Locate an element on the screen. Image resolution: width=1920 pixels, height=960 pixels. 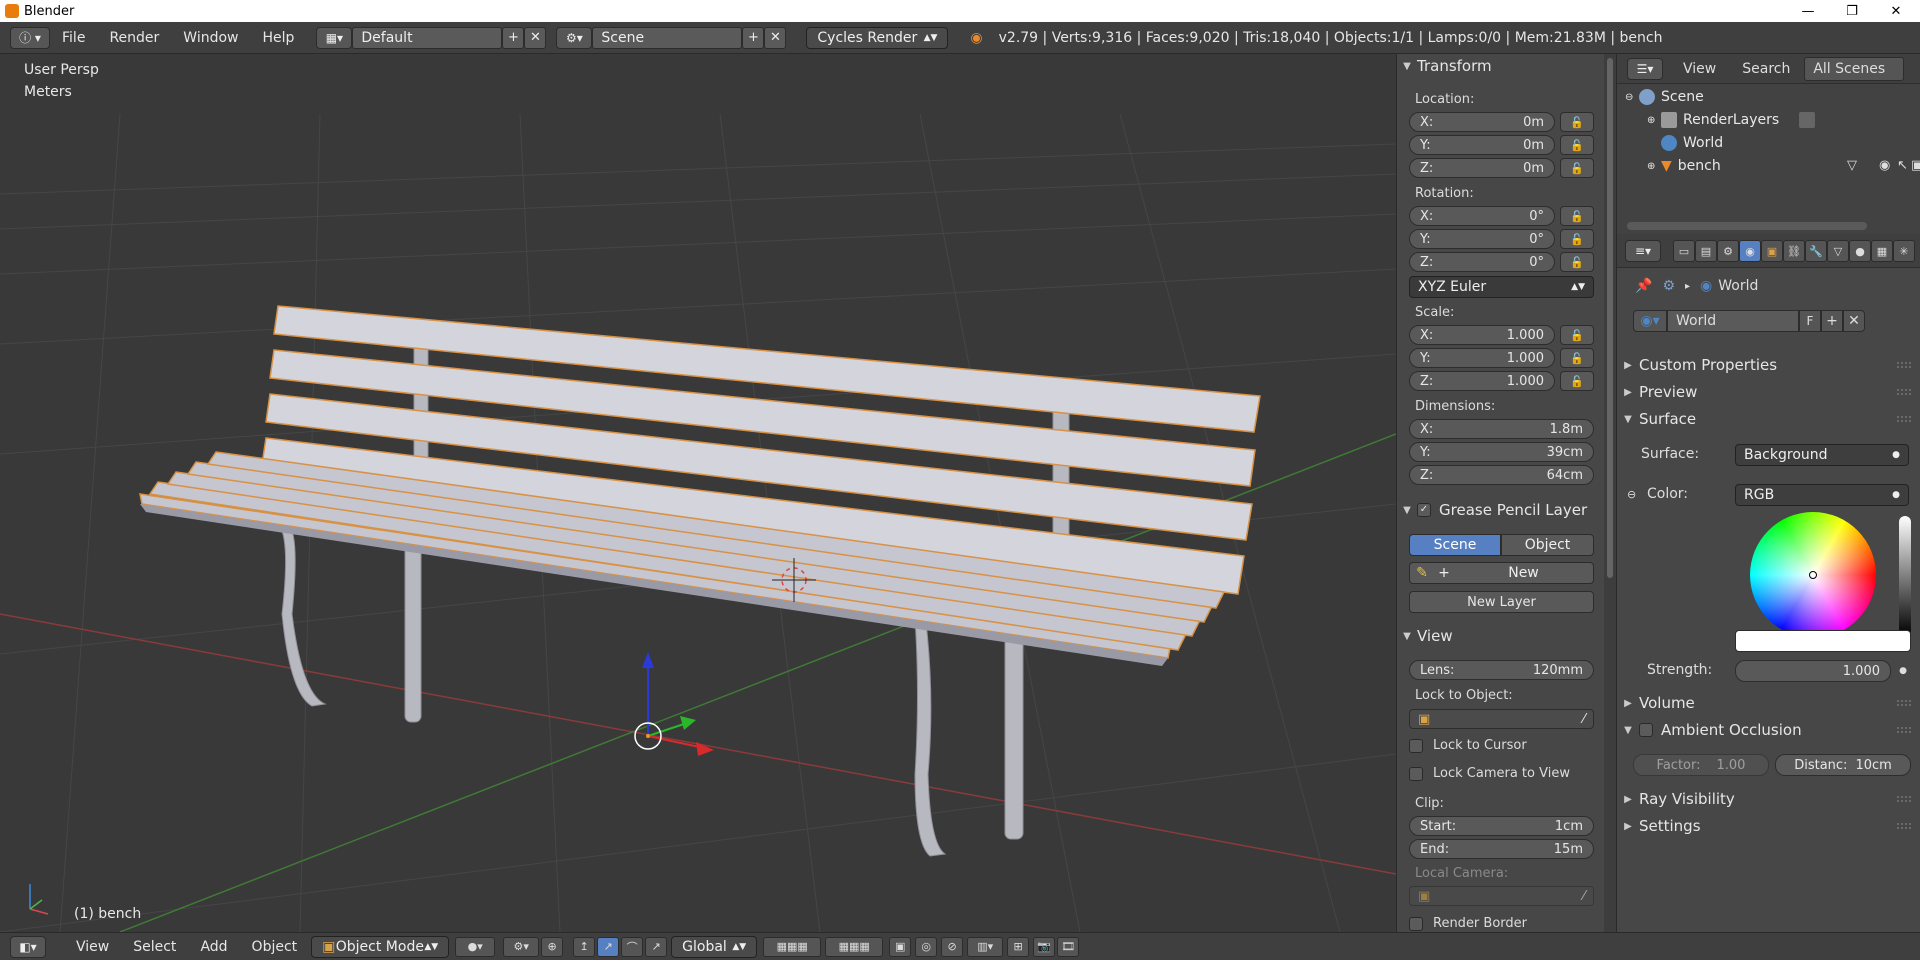
scene-field: Scene is located at coordinates (667, 37).